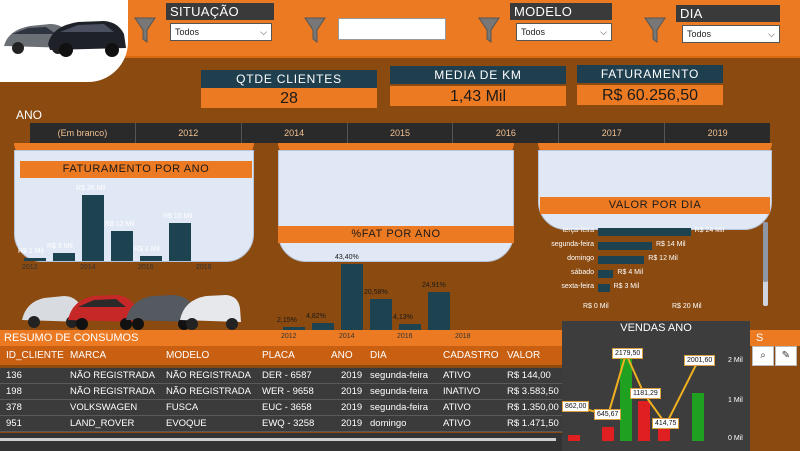 Image resolution: width=800 pixels, height=451 pixels. I want to click on x-tick-label: R$ 20 Mil, so click(687, 306).